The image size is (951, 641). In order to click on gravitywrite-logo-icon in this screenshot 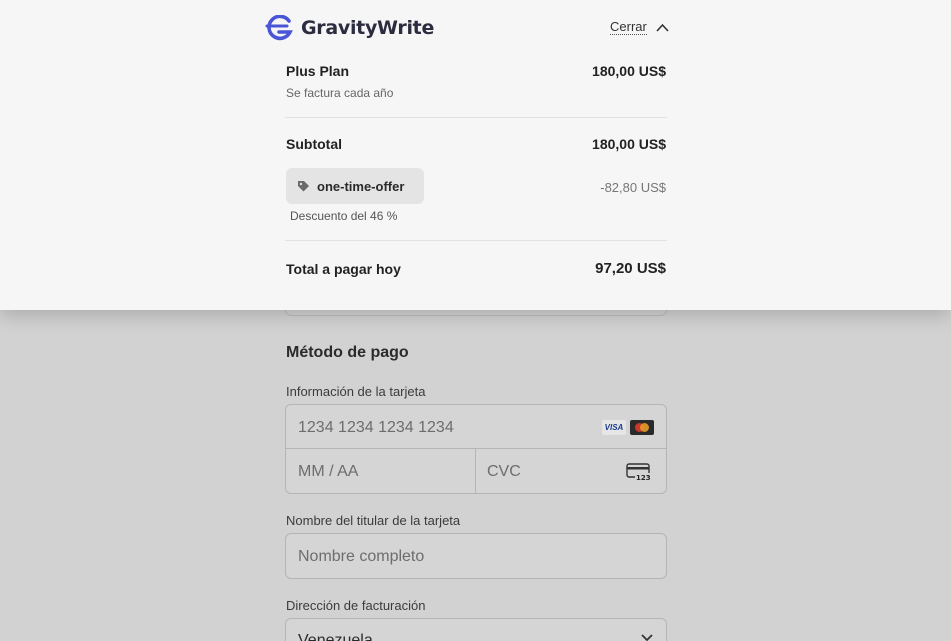, I will do `click(279, 28)`.